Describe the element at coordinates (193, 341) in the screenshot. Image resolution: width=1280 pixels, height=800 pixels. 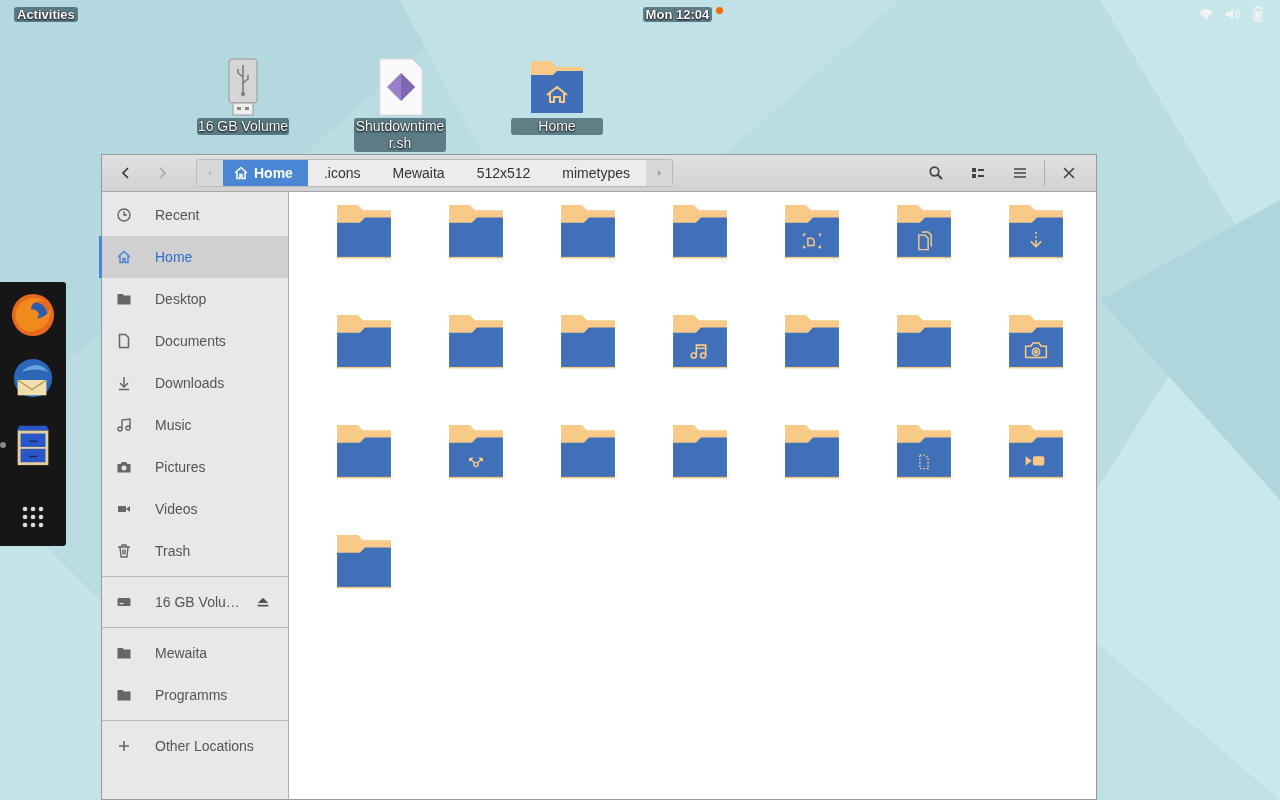
I see `sidebar-item: Documents` at that location.